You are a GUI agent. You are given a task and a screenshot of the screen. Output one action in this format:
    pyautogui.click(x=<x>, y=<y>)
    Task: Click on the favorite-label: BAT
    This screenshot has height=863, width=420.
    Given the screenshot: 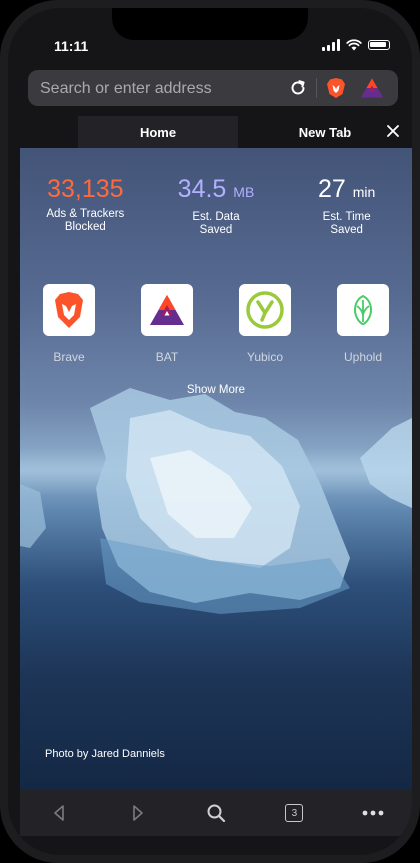 What is the action you would take?
    pyautogui.click(x=167, y=357)
    